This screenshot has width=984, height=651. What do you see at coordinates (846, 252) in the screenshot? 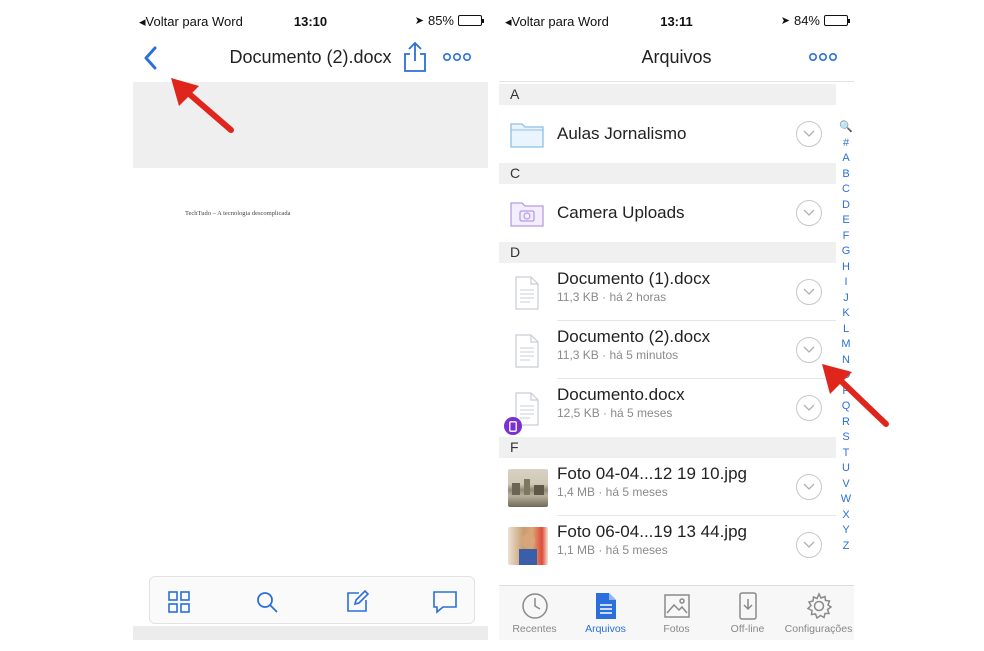
I see `index-letter: G` at bounding box center [846, 252].